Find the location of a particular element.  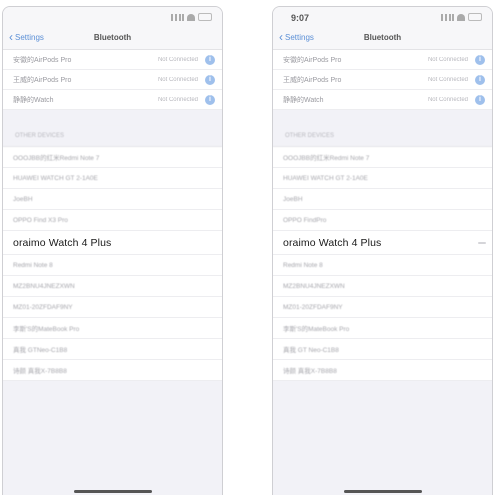

device-name: 真我 GTNeo-C1B8 is located at coordinates (40, 350).